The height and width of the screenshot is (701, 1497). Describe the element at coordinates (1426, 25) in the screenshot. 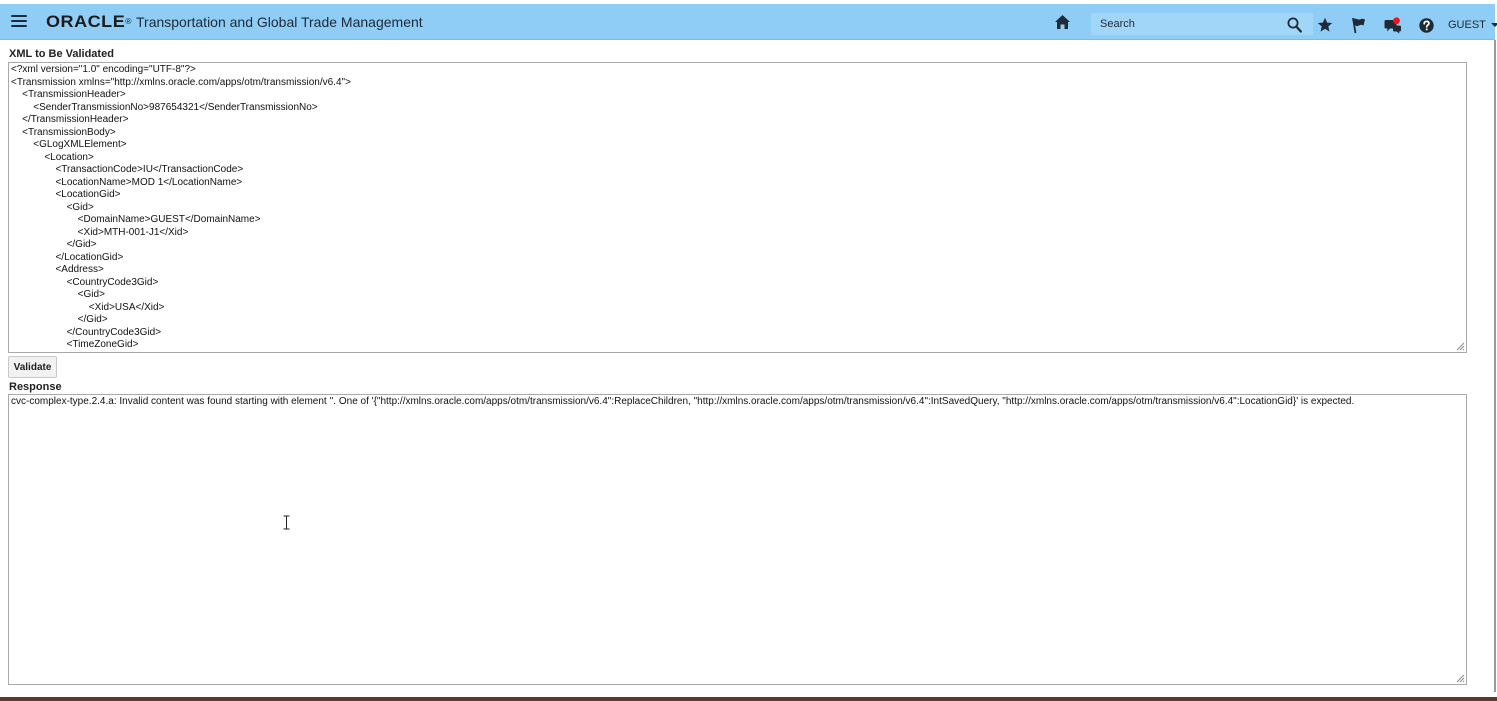

I see `help-icon` at that location.